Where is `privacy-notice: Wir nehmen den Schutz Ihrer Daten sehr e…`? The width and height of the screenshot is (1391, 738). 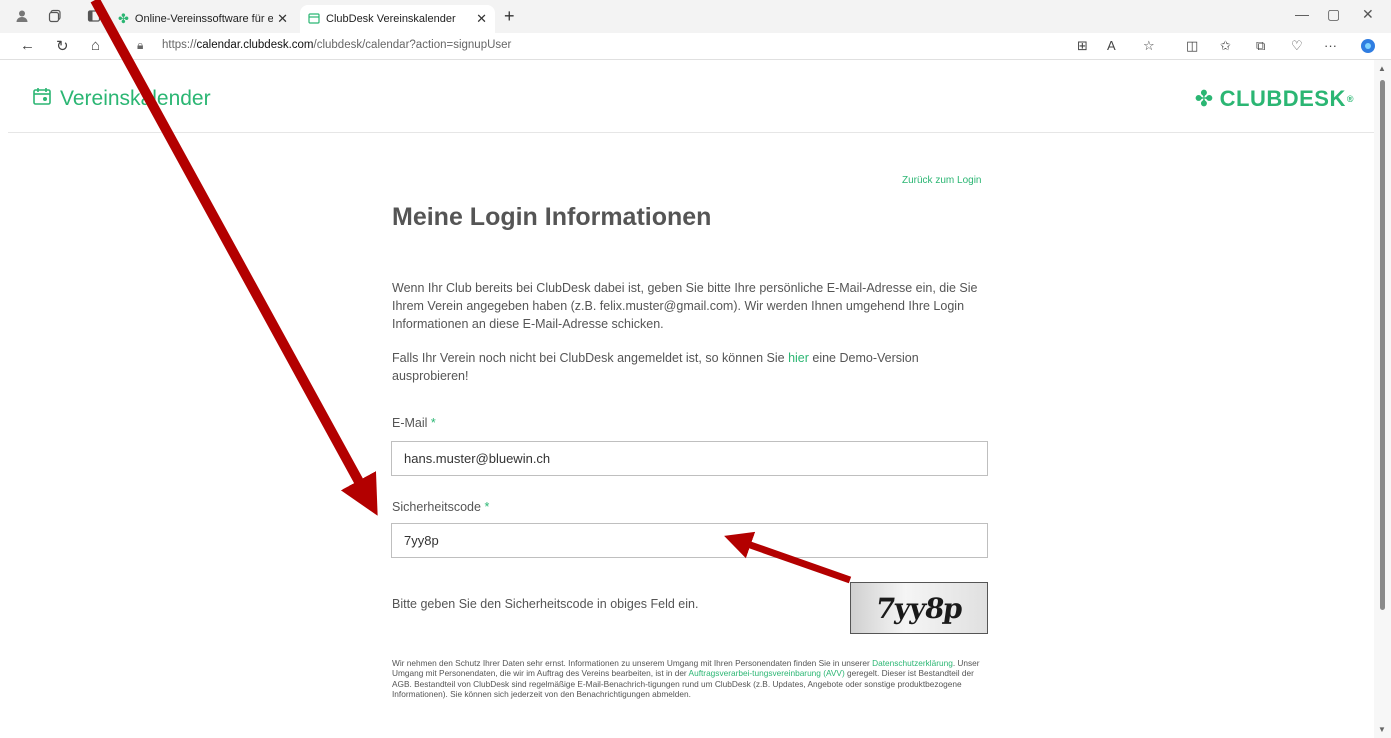 privacy-notice: Wir nehmen den Schutz Ihrer Daten sehr e… is located at coordinates (692, 679).